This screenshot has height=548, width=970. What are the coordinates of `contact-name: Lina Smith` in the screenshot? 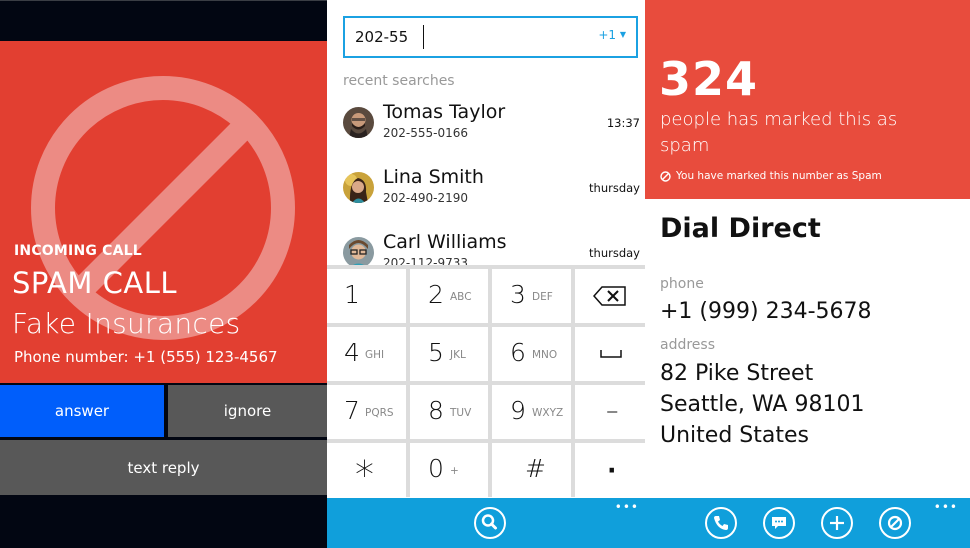 It's located at (433, 177).